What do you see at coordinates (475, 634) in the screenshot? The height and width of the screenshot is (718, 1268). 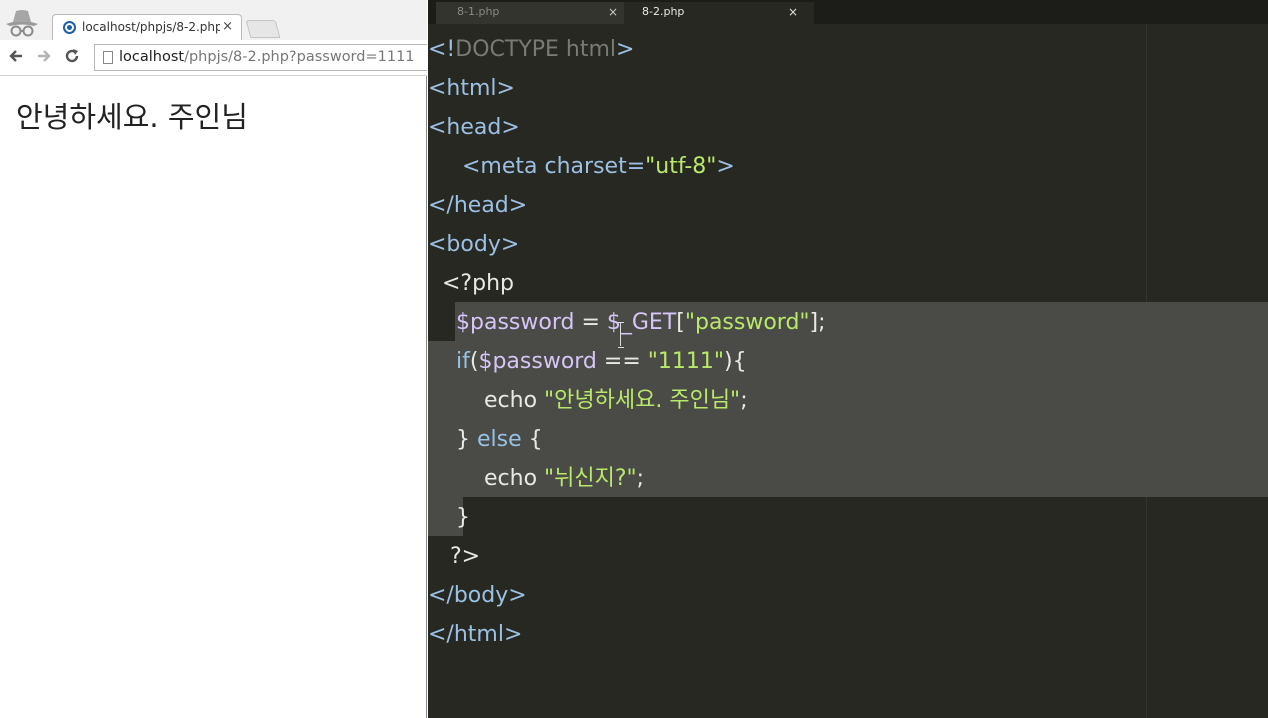 I see `code-line-16: </html>` at bounding box center [475, 634].